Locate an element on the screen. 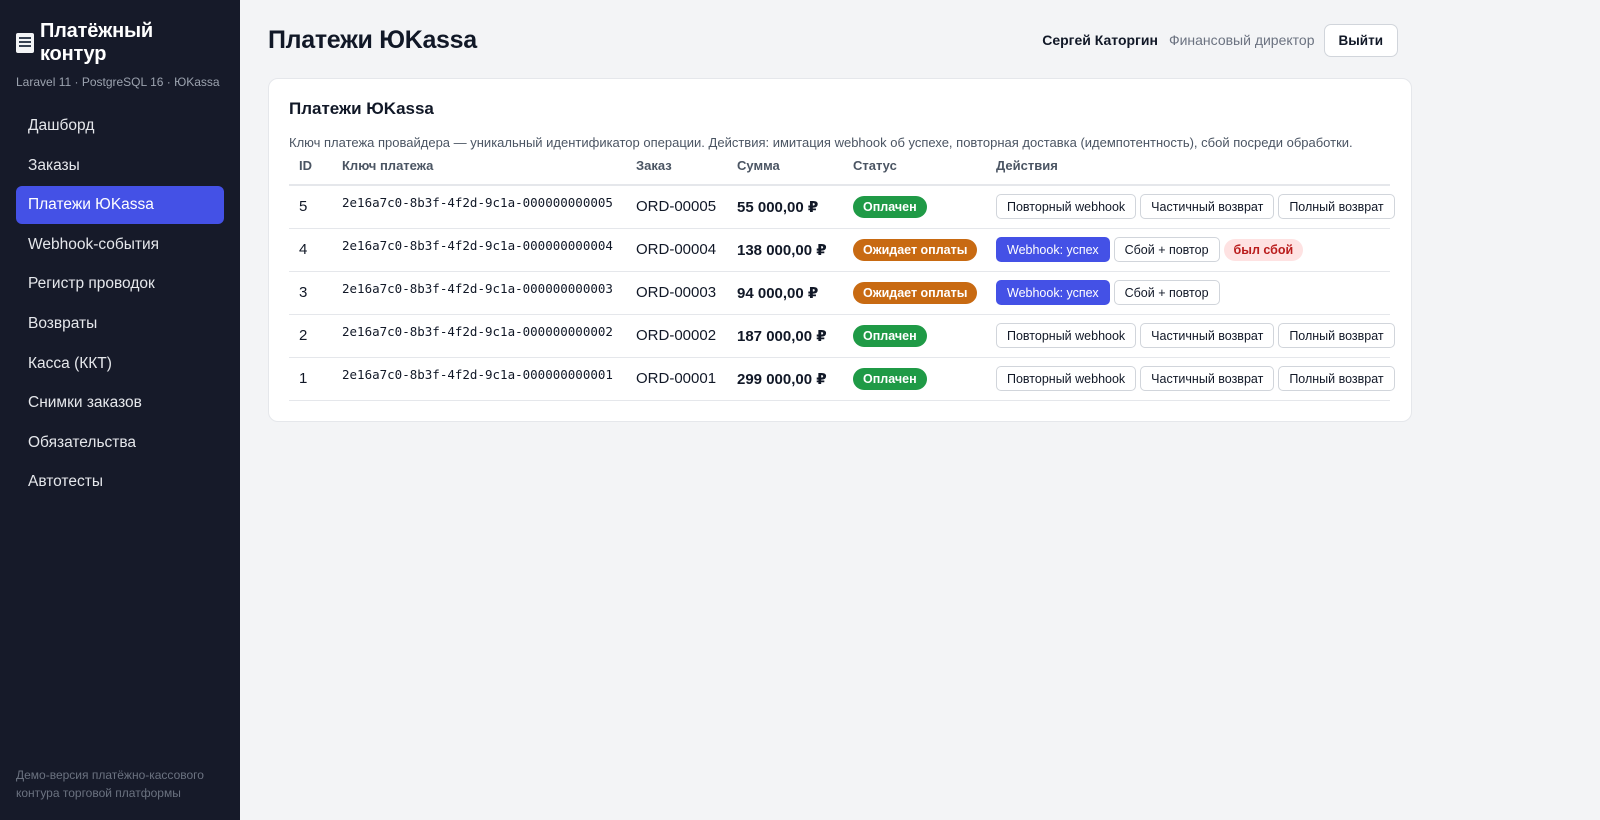  cell-payment-key: 2e16a7c0-8b3f-4f2d-9c1a-000000000005 is located at coordinates (479, 207).